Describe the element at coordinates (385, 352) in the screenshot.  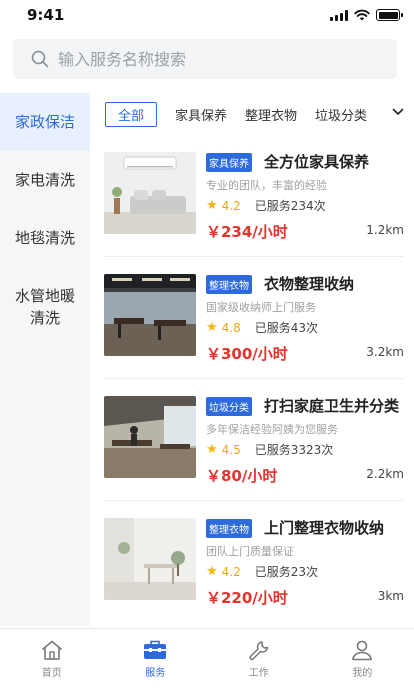
I see `service-distance: 3.2km` at that location.